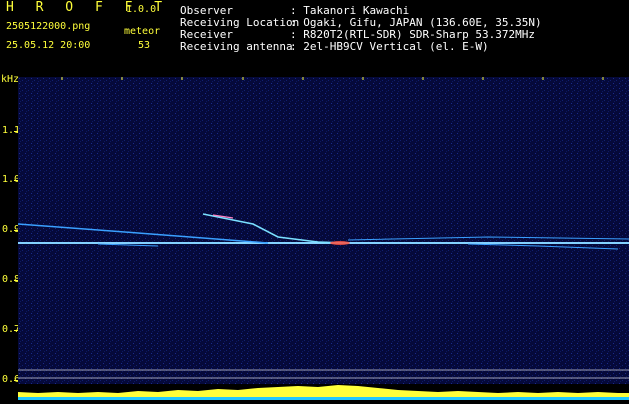 The width and height of the screenshot is (629, 404). I want to click on info-value-antenna: : 2el-HB9CV Vertical (el. E-W), so click(389, 46).